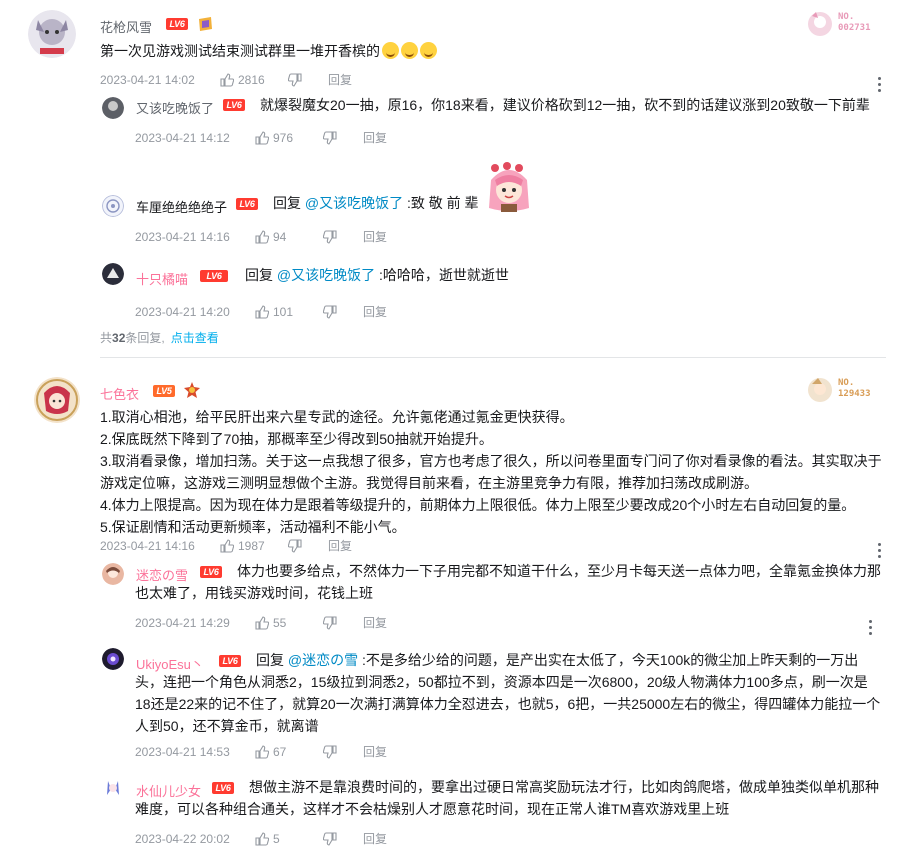  Describe the element at coordinates (182, 622) in the screenshot. I see `reply-date: 2023-04-21 14:29` at that location.